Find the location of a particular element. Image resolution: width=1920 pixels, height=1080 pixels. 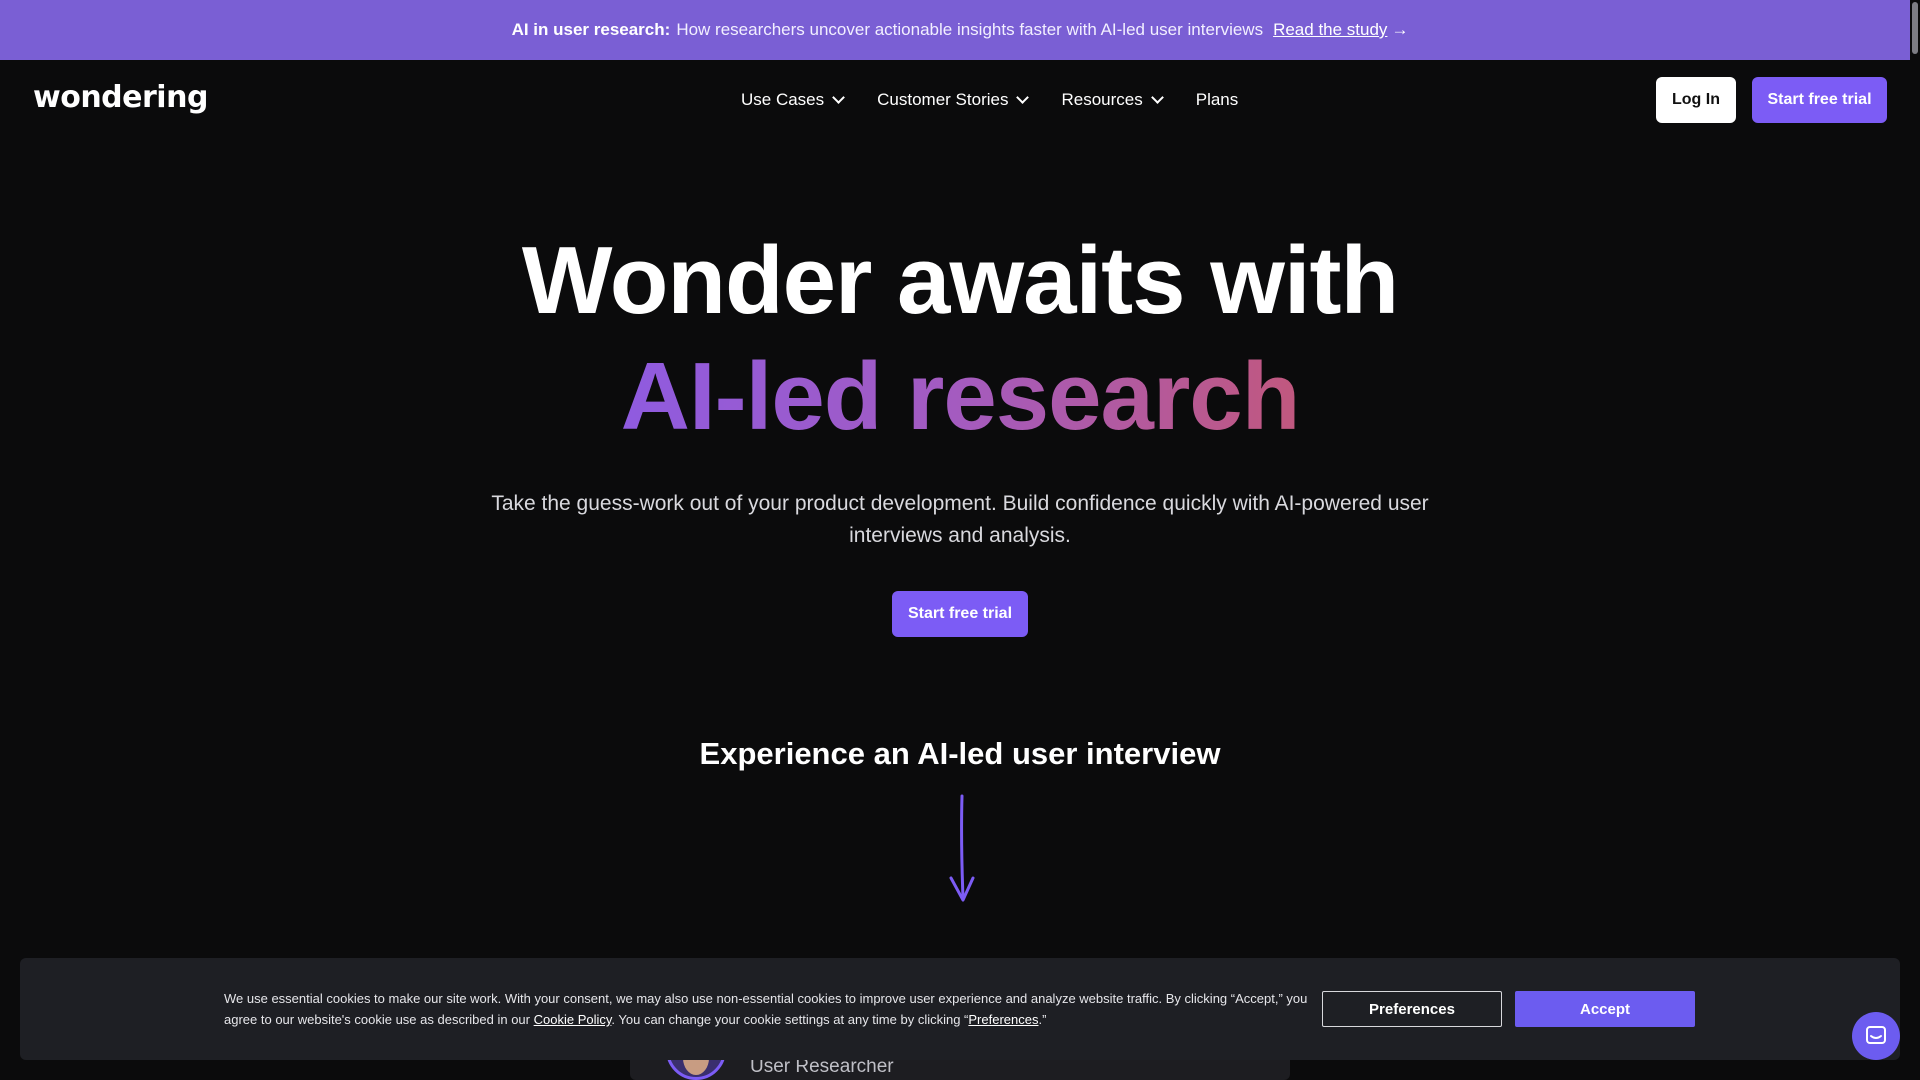

nav-item-use-cases: Use Cases is located at coordinates (793, 100).